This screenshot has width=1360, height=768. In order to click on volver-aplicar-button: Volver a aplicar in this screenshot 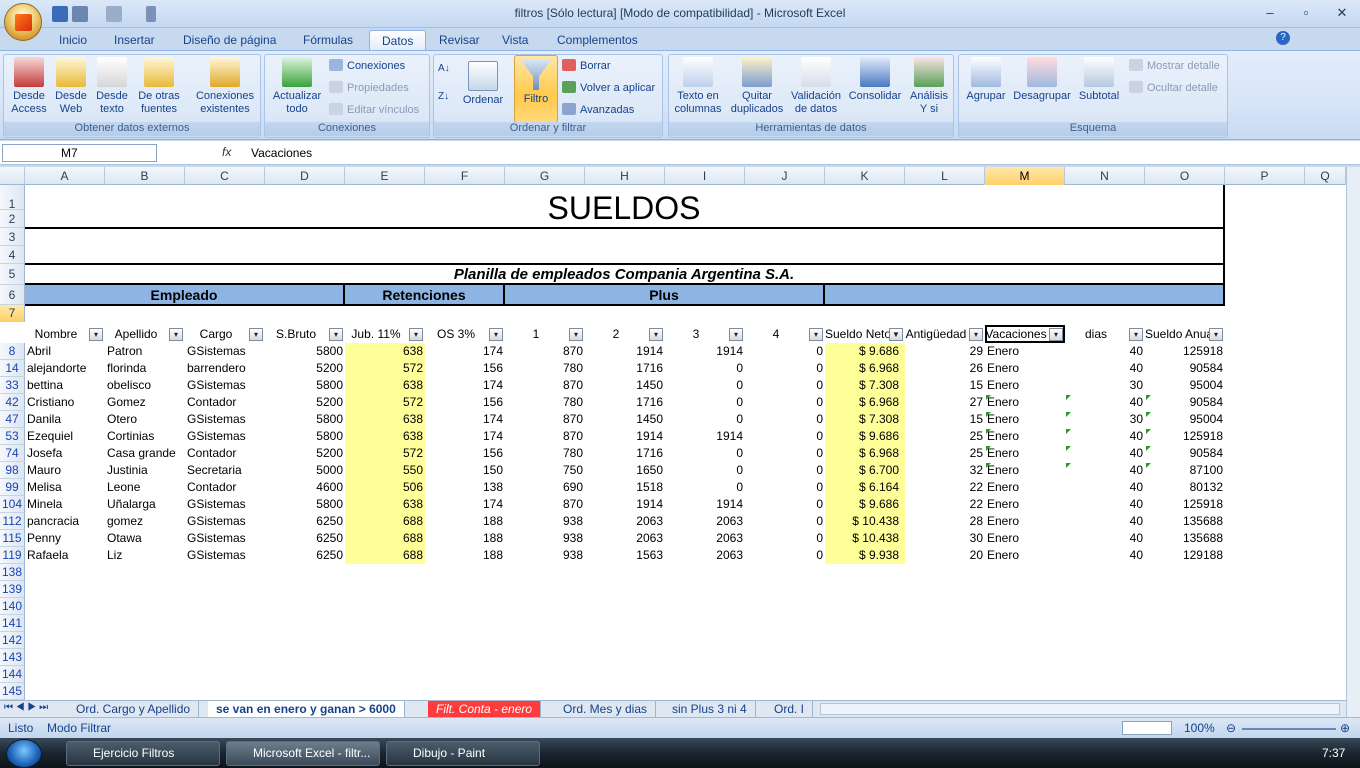, I will do `click(608, 88)`.